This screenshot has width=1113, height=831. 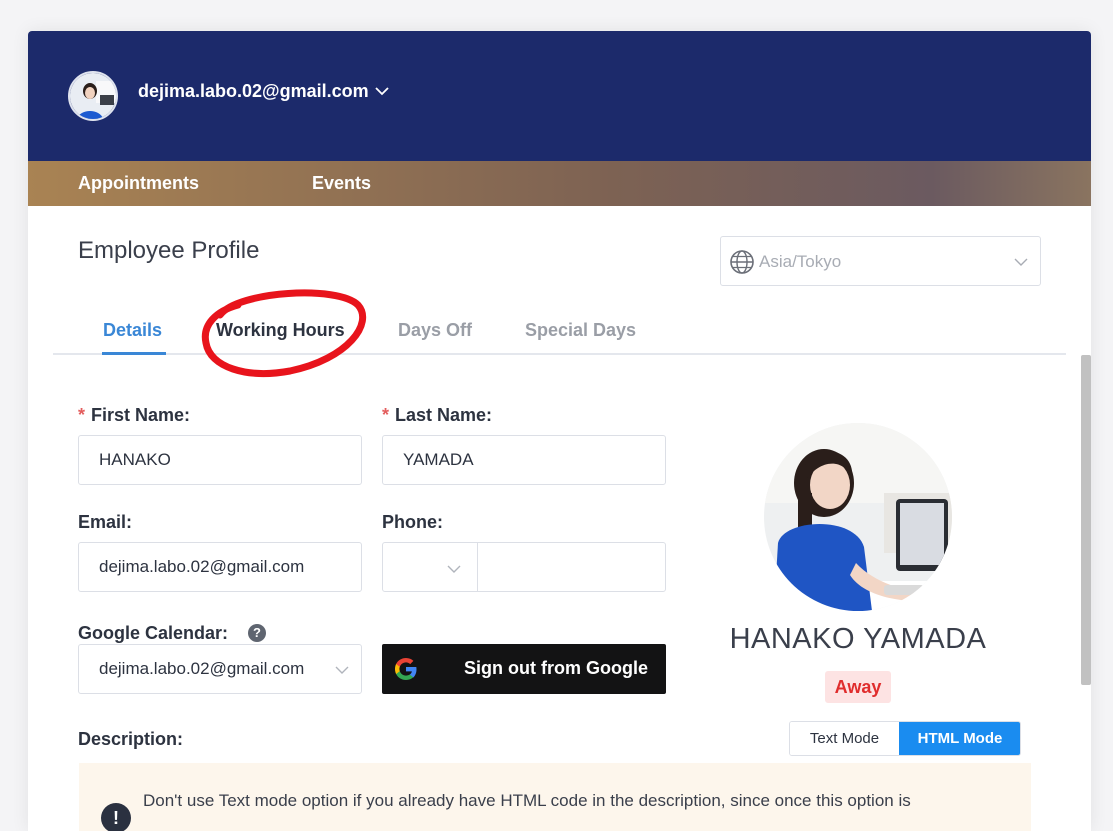 I want to click on text-mode-button: Text Mode, so click(x=844, y=738).